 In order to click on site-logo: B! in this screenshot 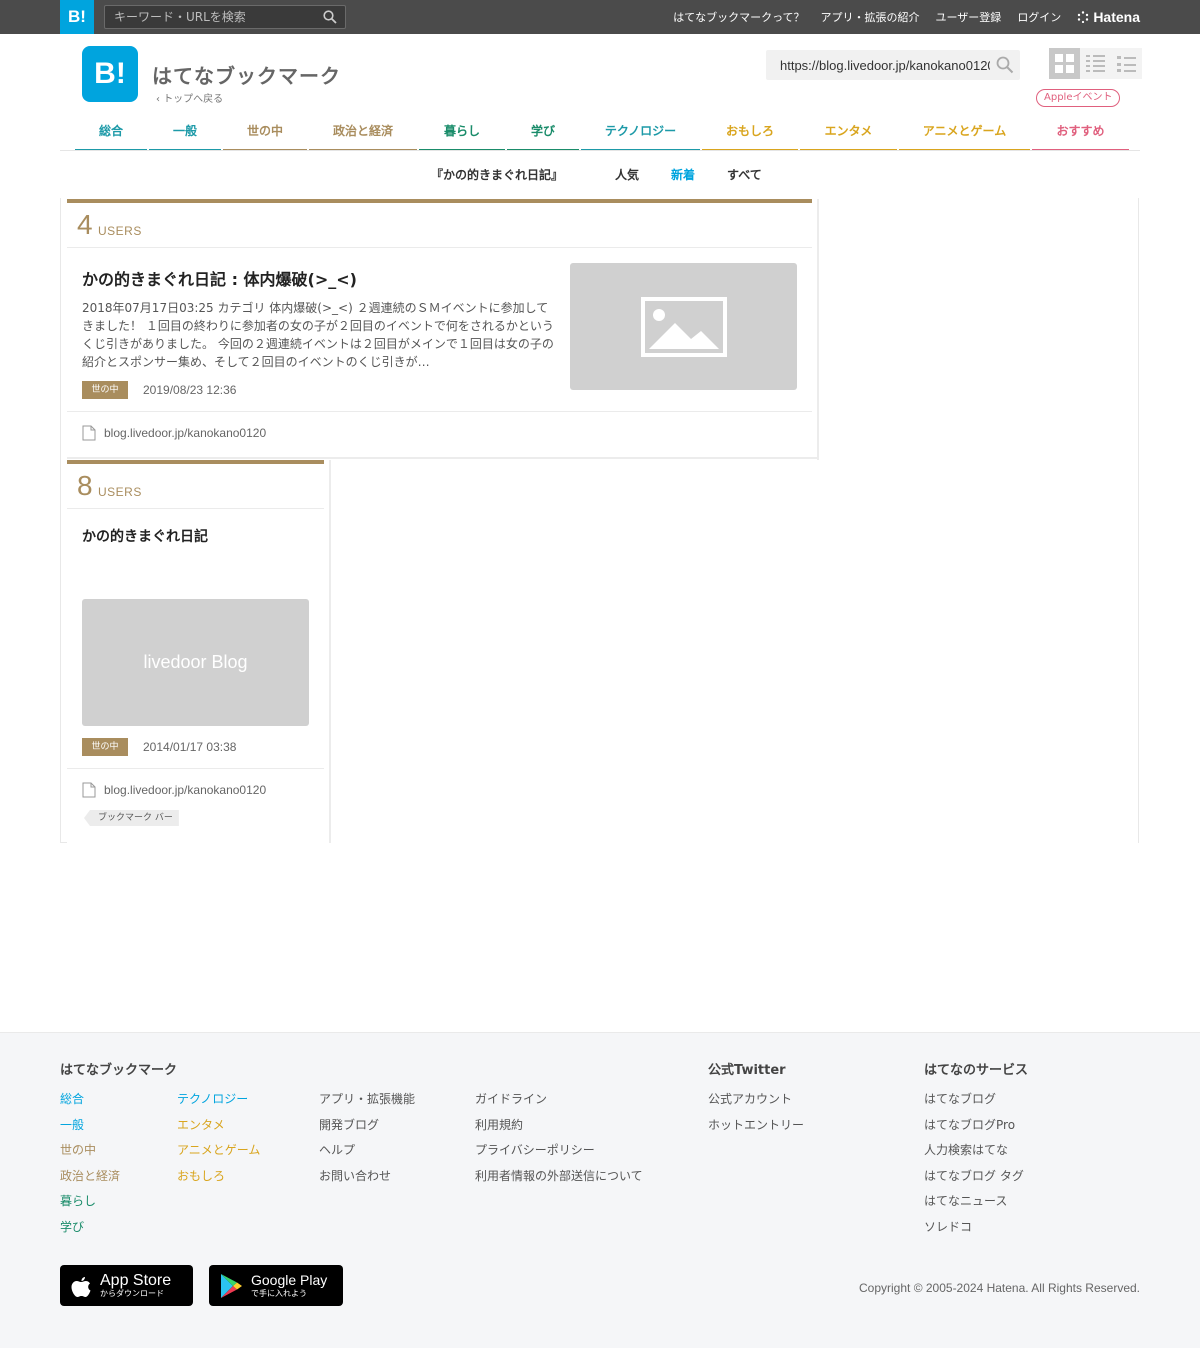, I will do `click(110, 74)`.